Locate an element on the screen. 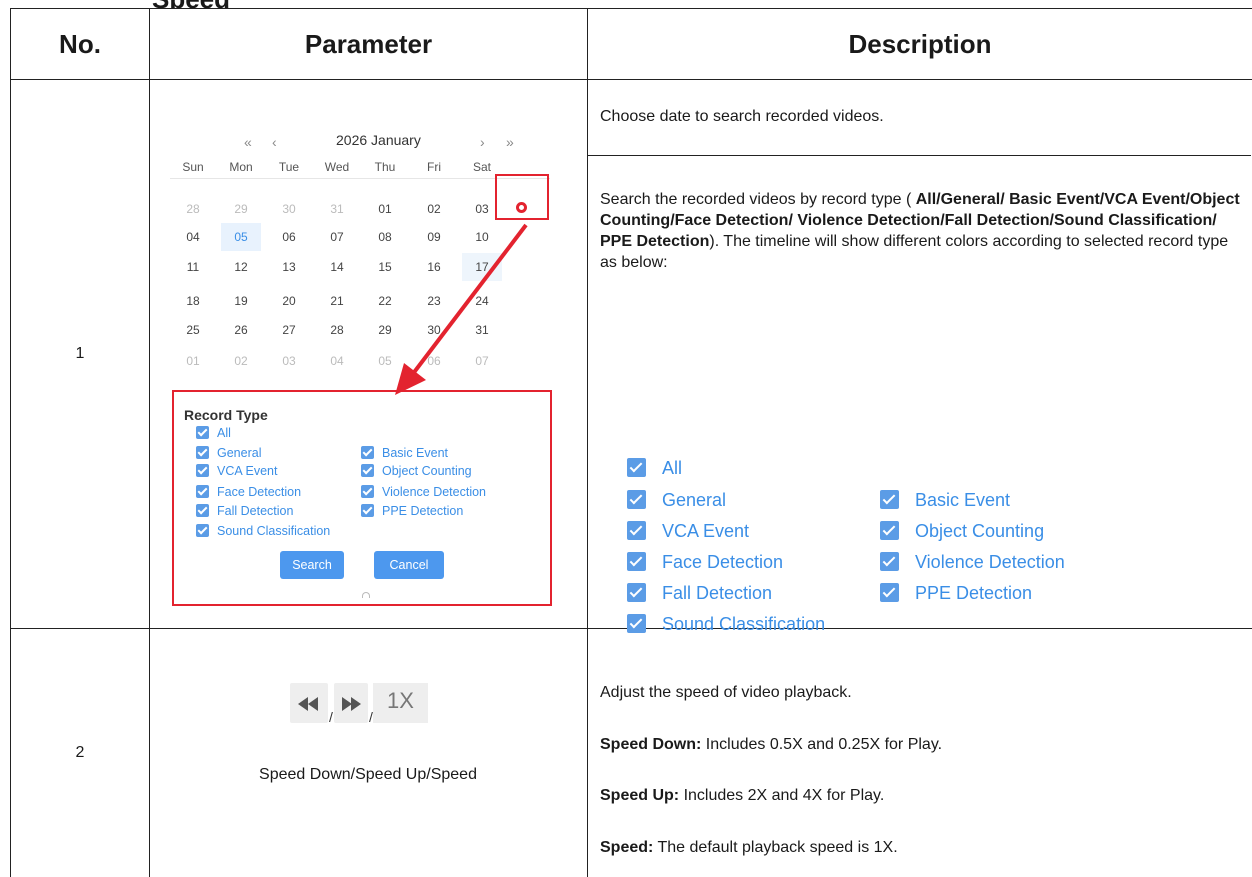 The image size is (1252, 877). legend-all: All is located at coordinates (654, 469).